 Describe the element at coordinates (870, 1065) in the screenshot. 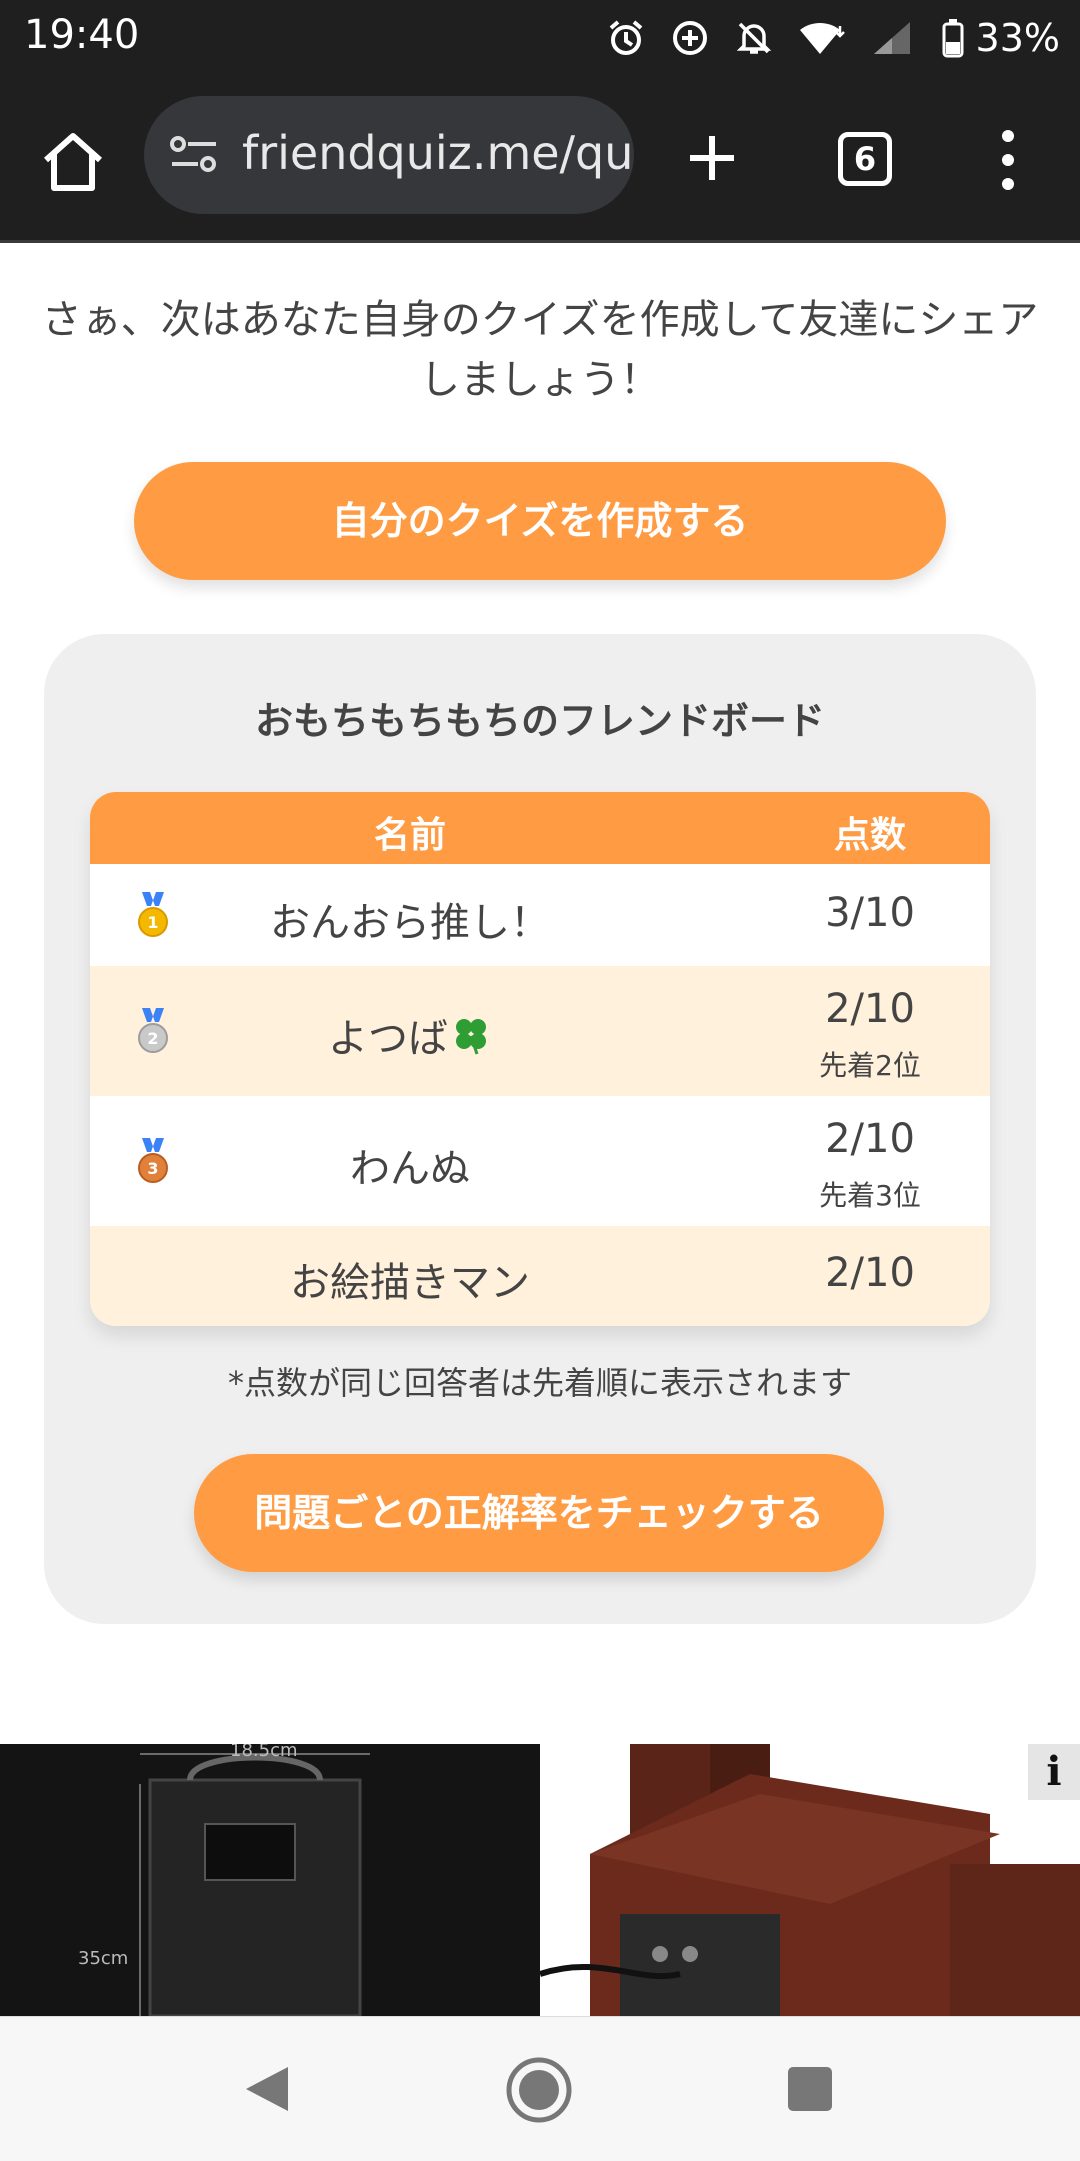

I see `arrival-order: 先着2位` at that location.